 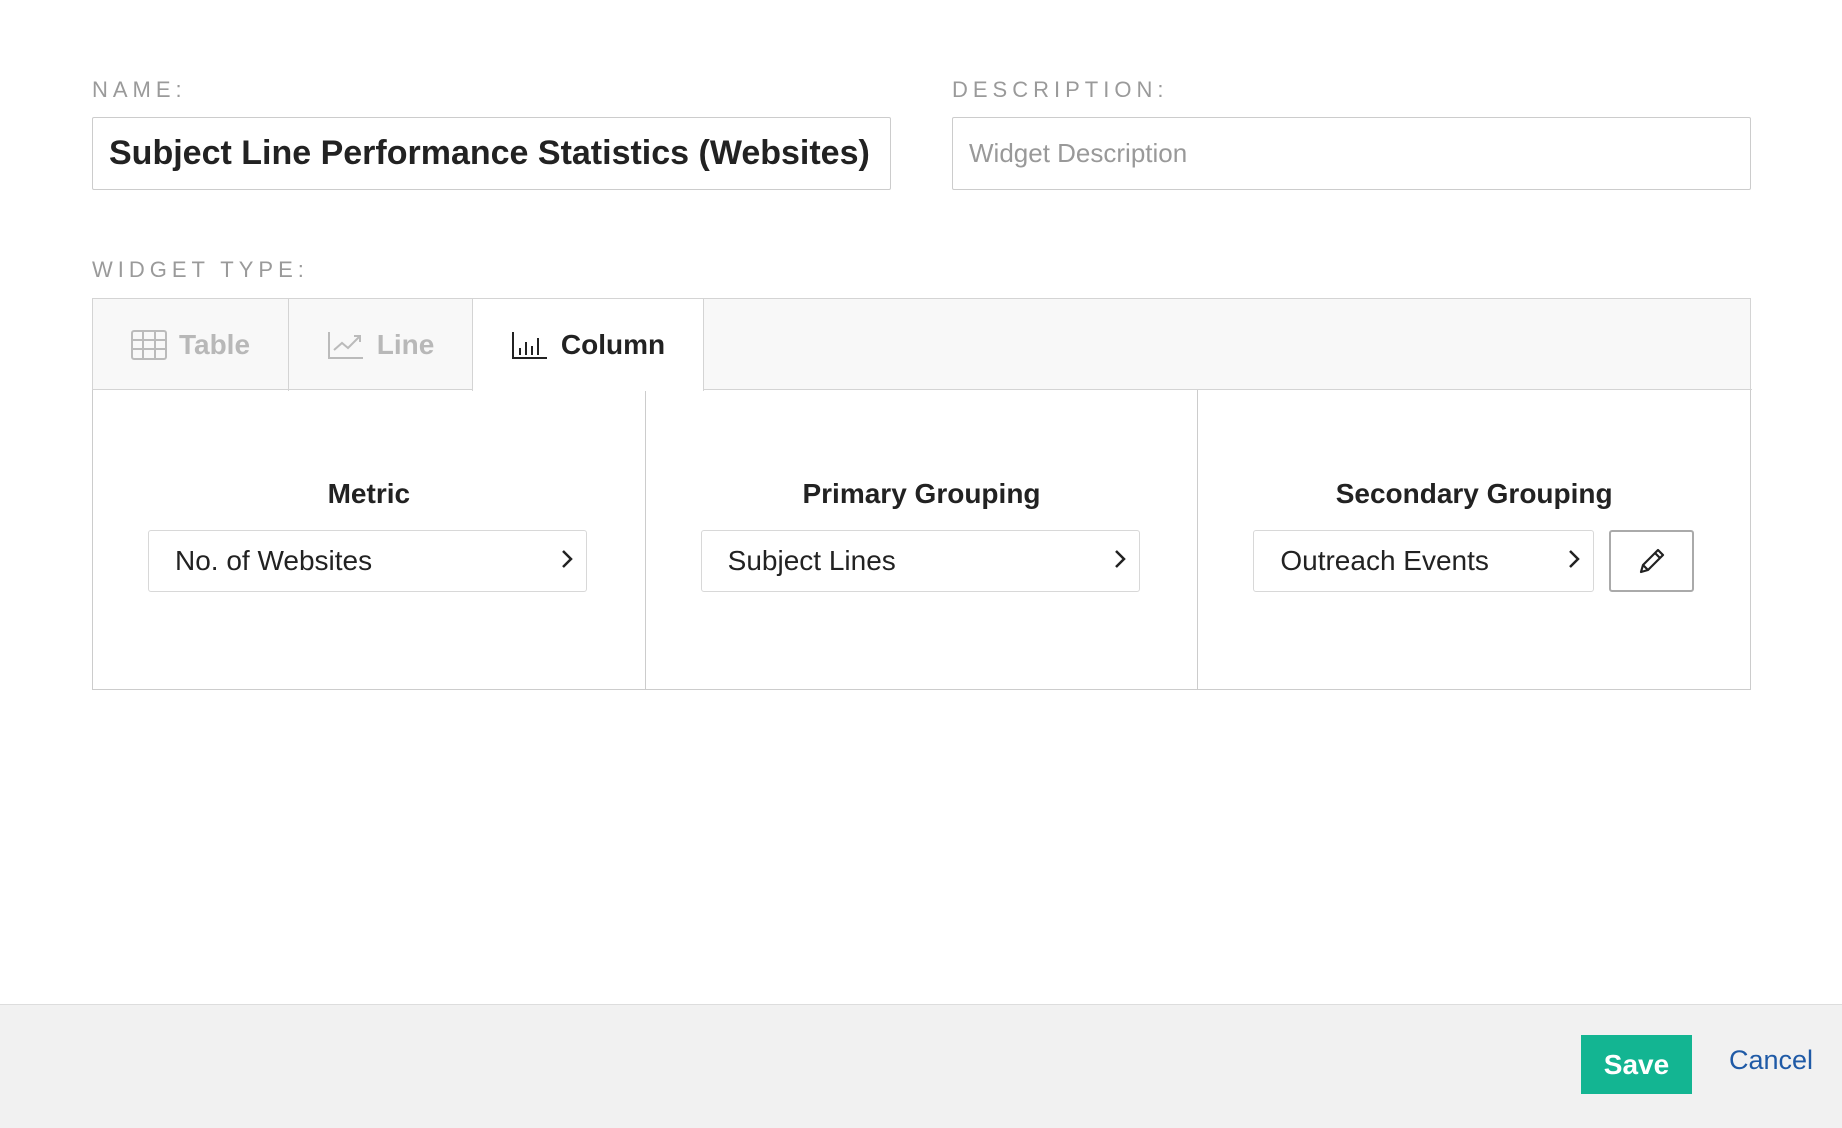 I want to click on column-chart-icon, so click(x=529, y=345).